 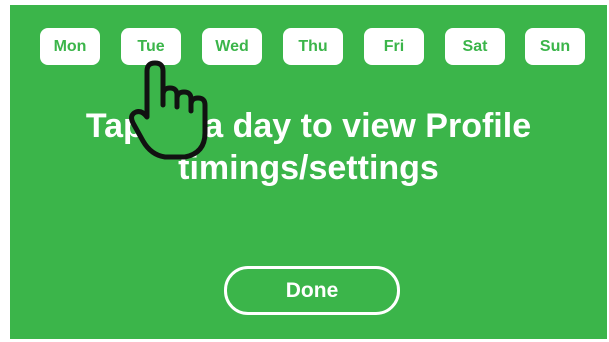 I want to click on day-selector: Mon Tue Wed Thu Fri Sat Sun, so click(x=312, y=46).